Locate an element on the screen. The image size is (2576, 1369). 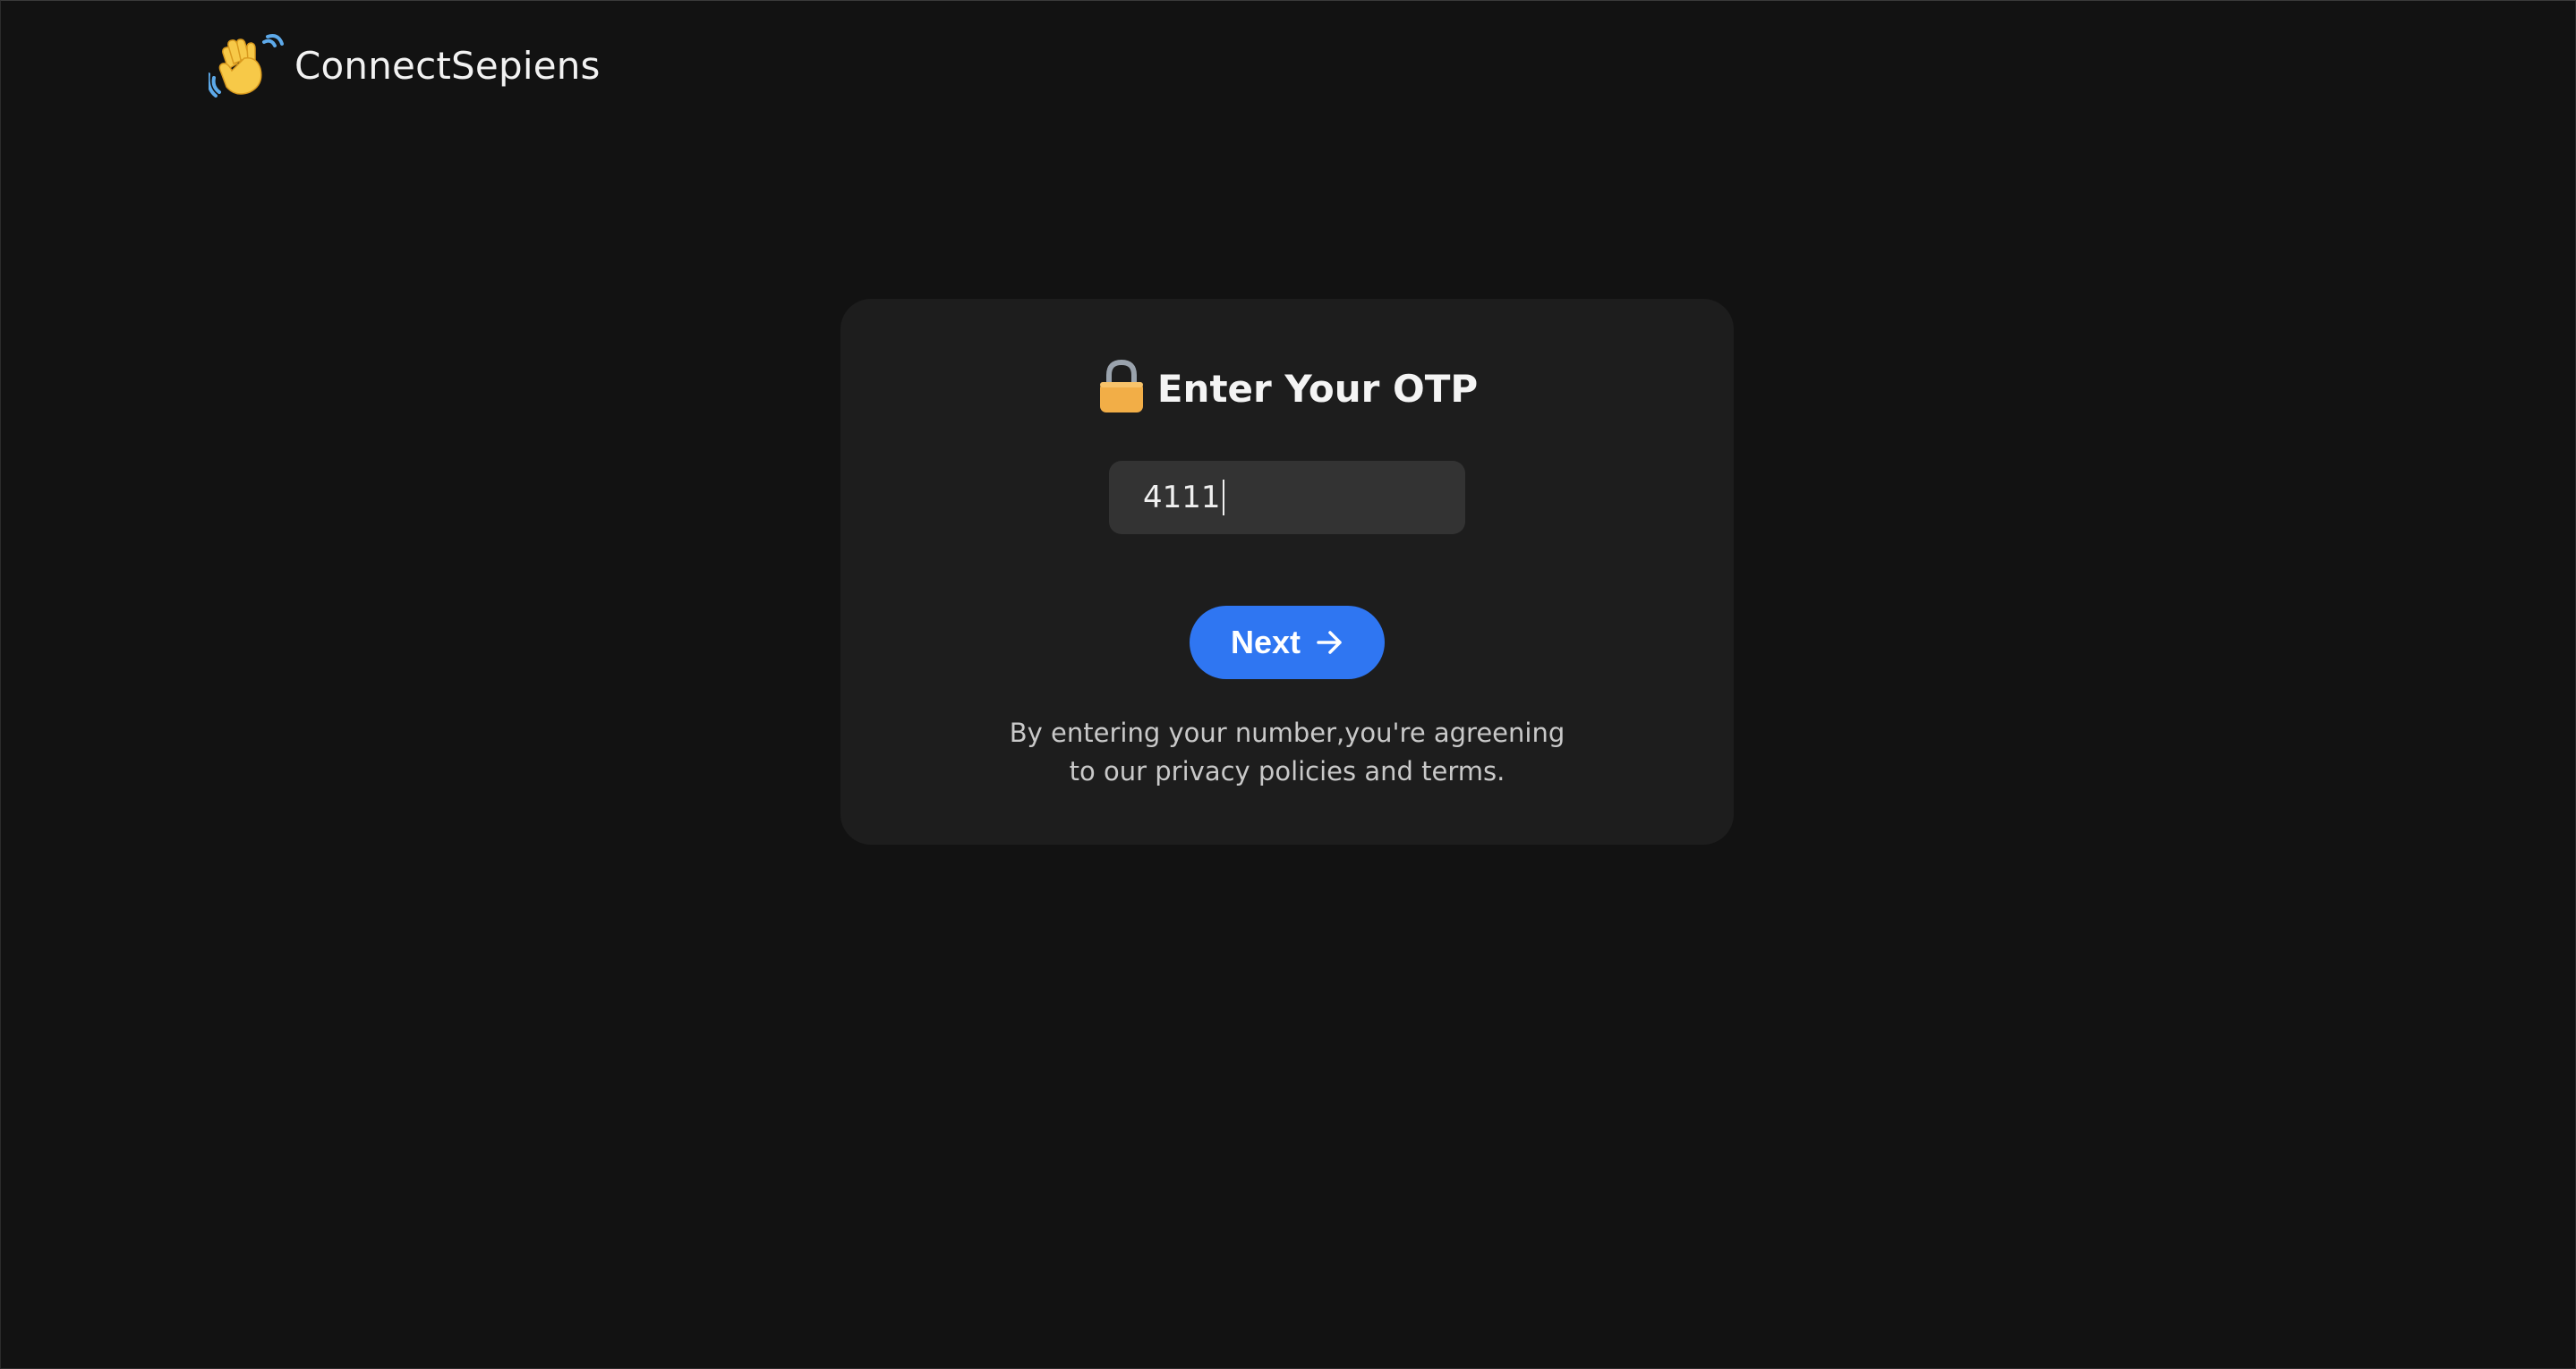
next-button: Next is located at coordinates (1287, 642).